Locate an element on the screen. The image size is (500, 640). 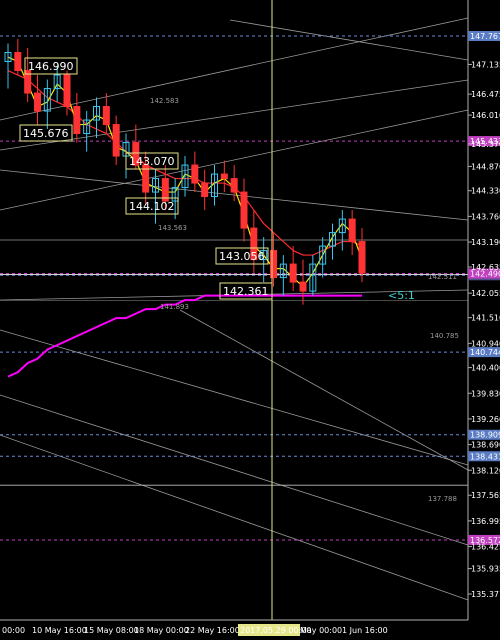
small-price-note: 142.583 is located at coordinates (164, 101).